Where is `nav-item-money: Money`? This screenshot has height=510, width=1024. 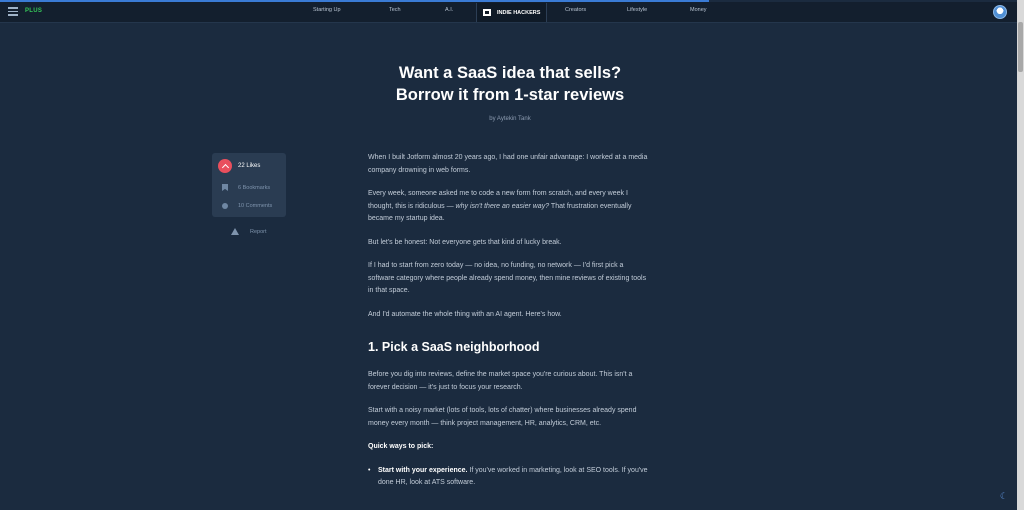 nav-item-money: Money is located at coordinates (698, 10).